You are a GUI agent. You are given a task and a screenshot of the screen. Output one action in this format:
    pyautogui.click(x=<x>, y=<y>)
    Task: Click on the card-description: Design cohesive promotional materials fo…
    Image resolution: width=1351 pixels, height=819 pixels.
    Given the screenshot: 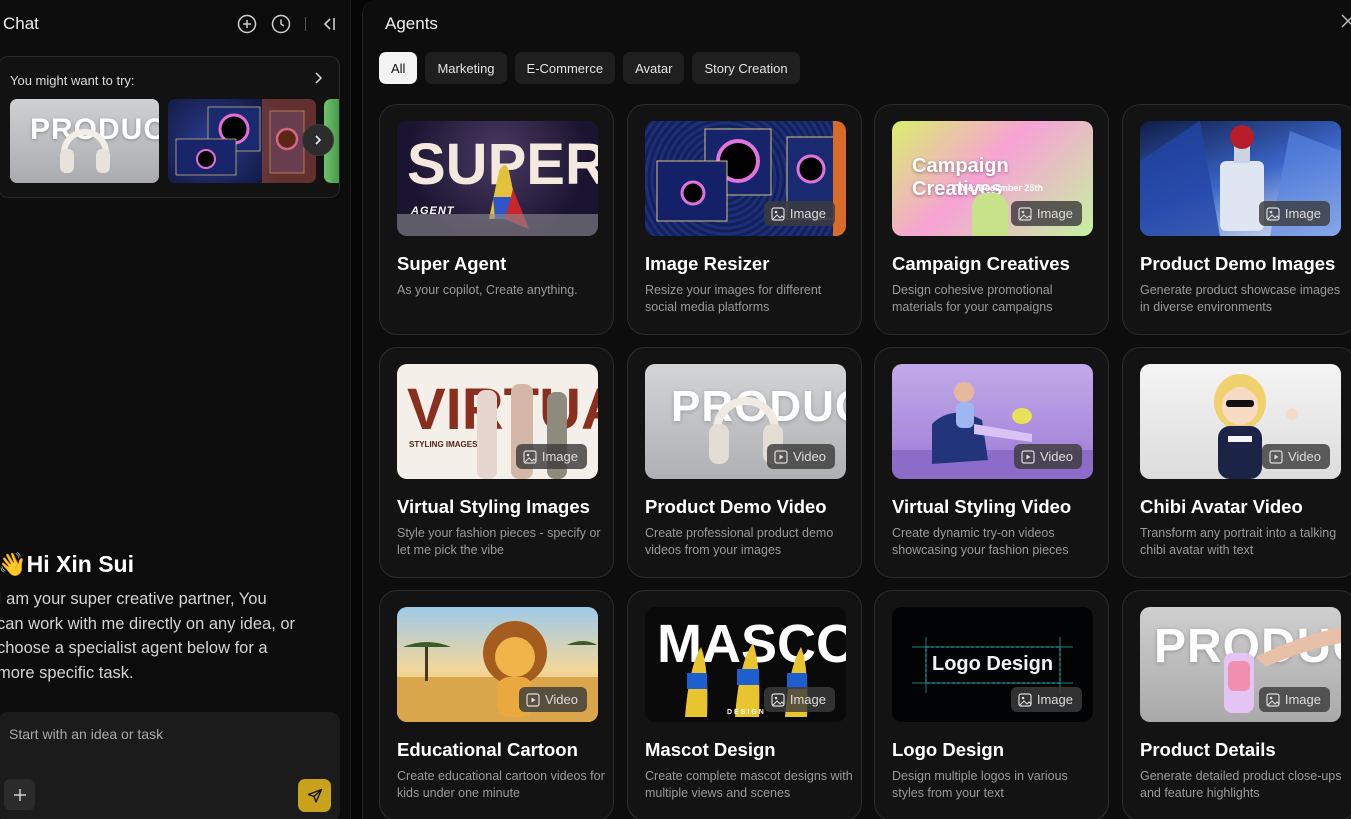 What is the action you would take?
    pyautogui.click(x=972, y=298)
    